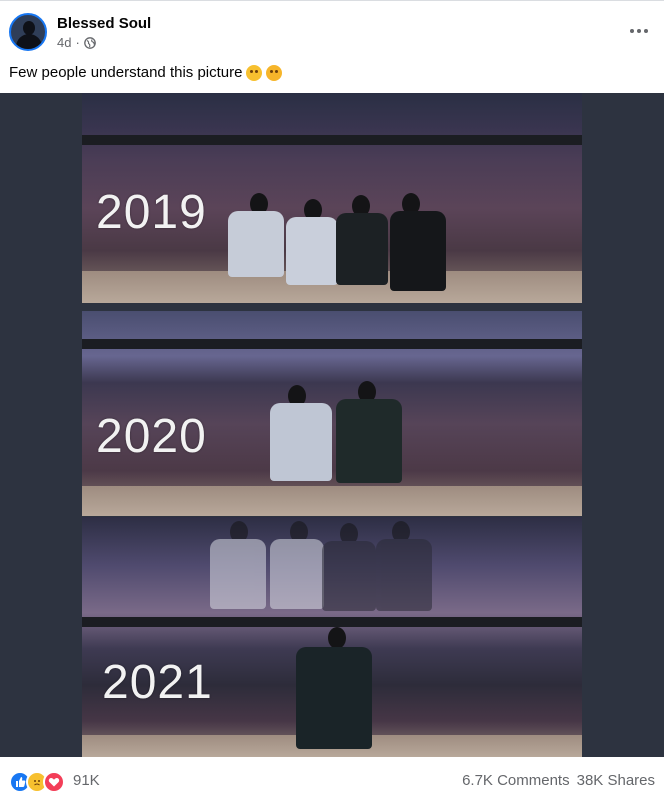 Image resolution: width=664 pixels, height=798 pixels. I want to click on post-time: 4d, so click(64, 42).